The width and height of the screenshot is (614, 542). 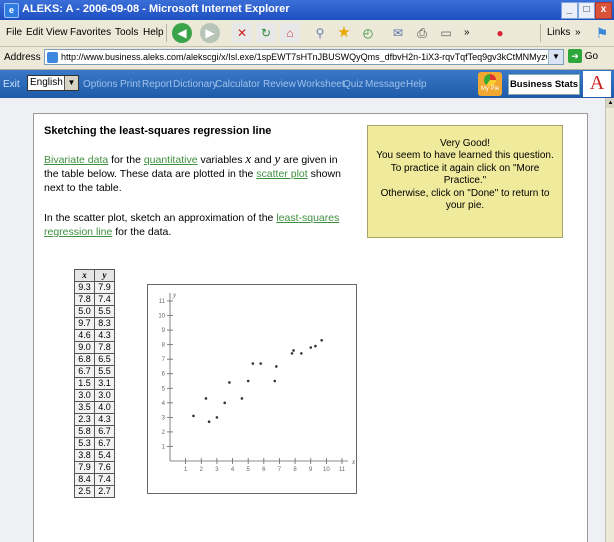 What do you see at coordinates (94, 491) in the screenshot?
I see `table-row: 2.5 2.7` at bounding box center [94, 491].